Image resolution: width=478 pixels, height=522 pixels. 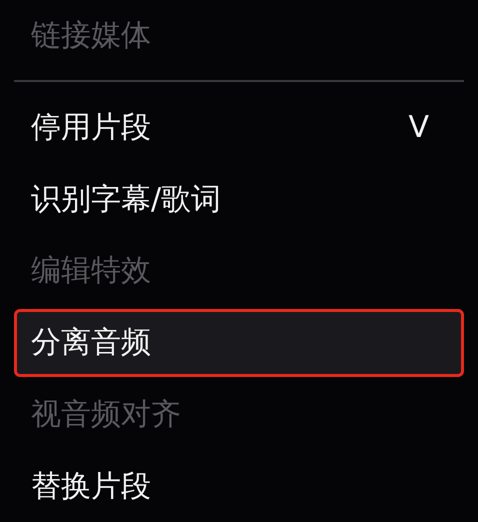 I want to click on menu-item: 停用片段 V, so click(x=239, y=128).